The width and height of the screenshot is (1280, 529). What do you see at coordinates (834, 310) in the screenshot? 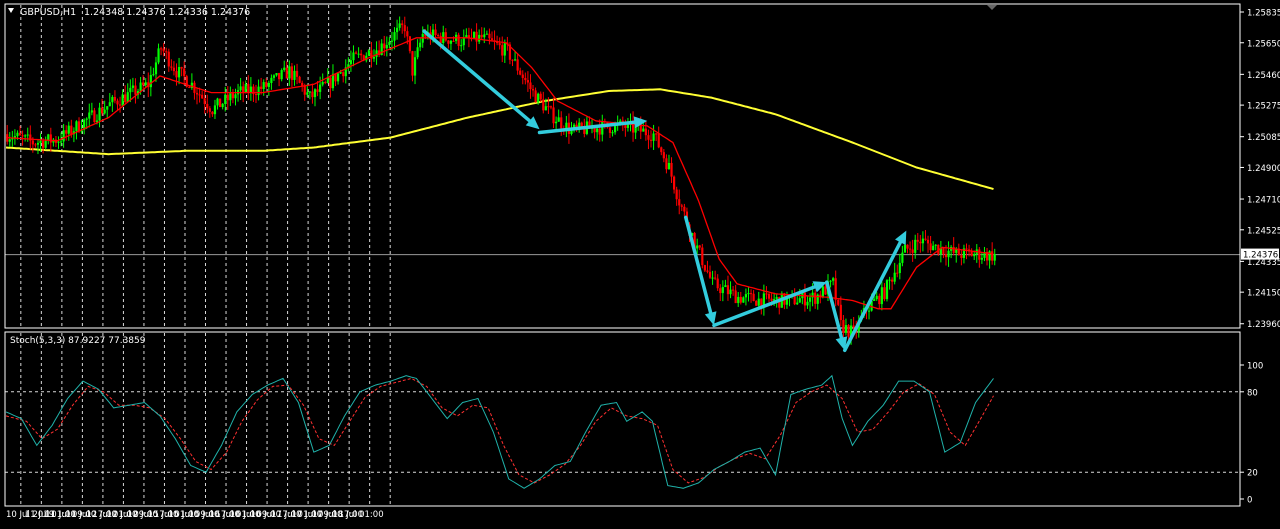
I see `trend-arrow-shaft` at bounding box center [834, 310].